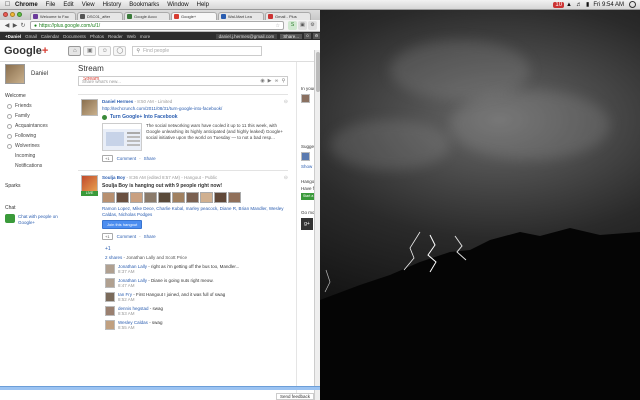 The image size is (640, 400). Describe the element at coordinates (120, 50) in the screenshot. I see `circles-icon: ◯` at that location.